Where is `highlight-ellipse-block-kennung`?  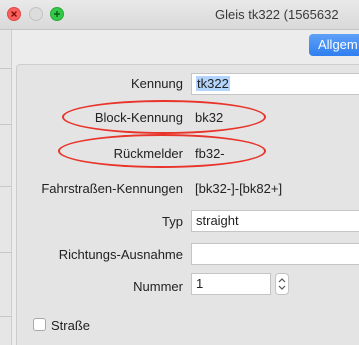 highlight-ellipse-block-kennung is located at coordinates (164, 117).